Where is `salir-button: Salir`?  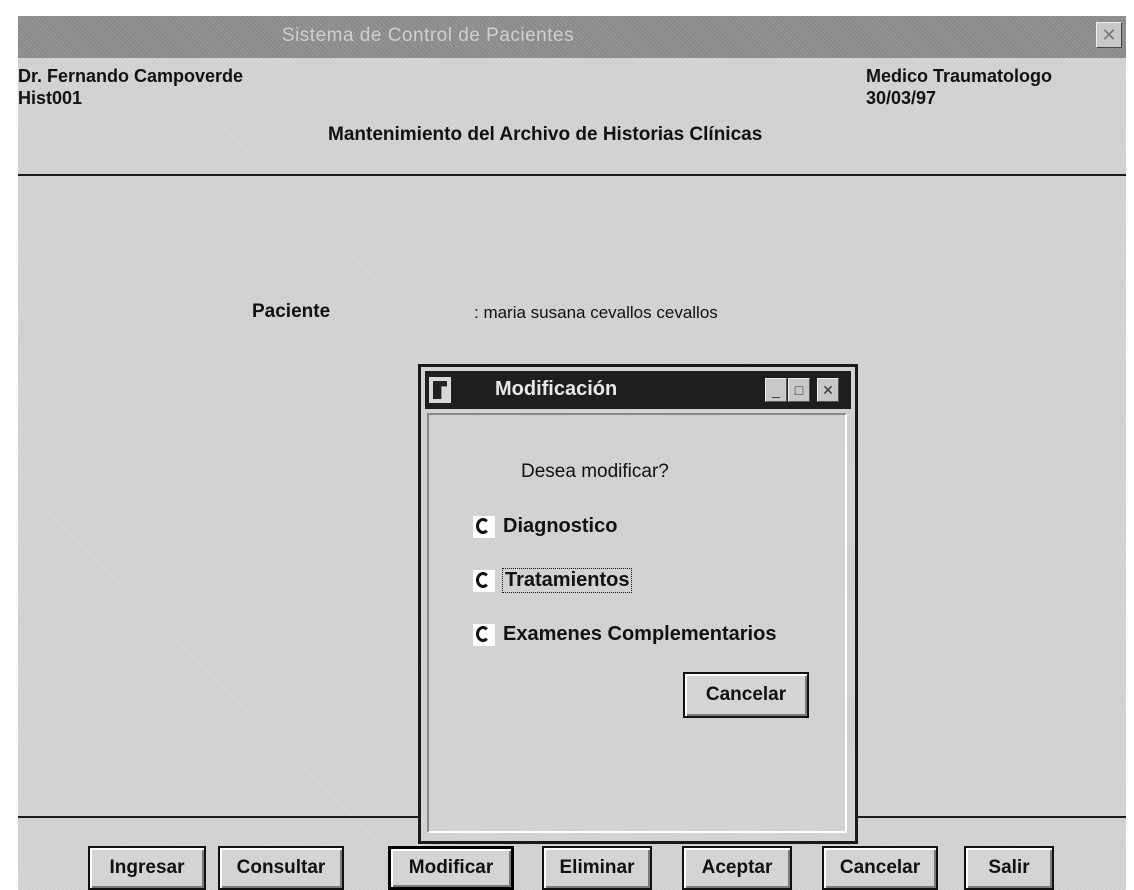 salir-button: Salir is located at coordinates (1009, 868).